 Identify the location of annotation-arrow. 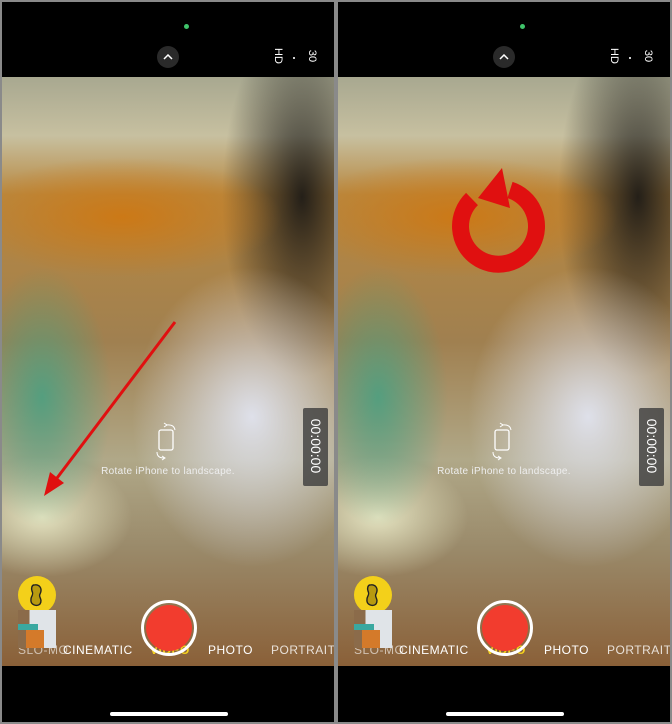
(110, 408).